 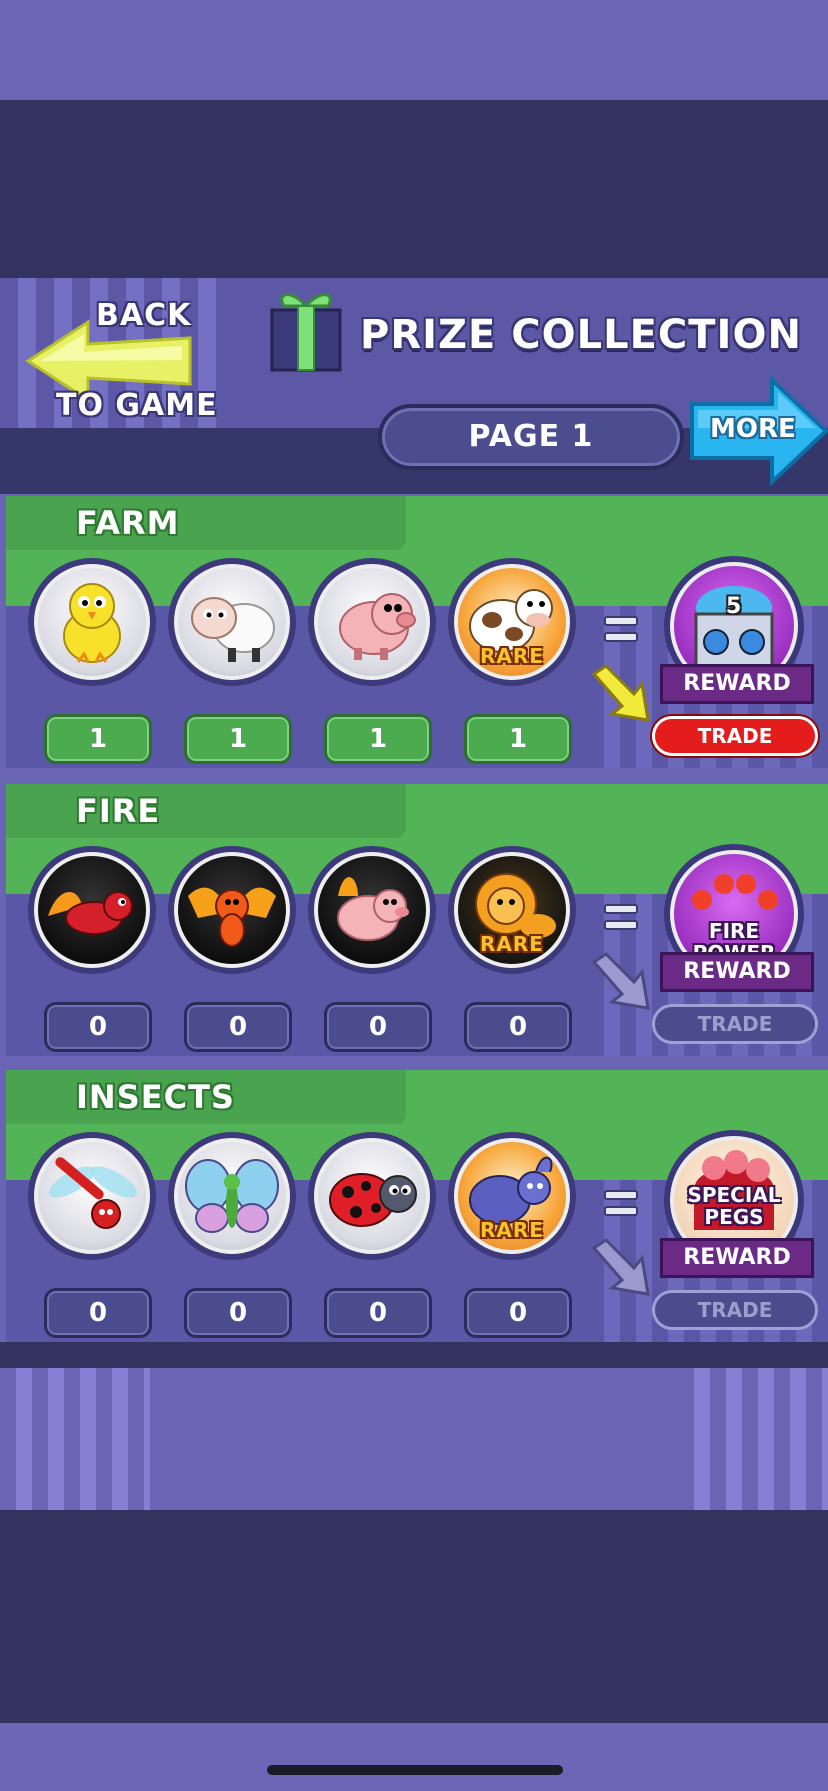 I want to click on page-indicator: PAGE 1, so click(x=531, y=437).